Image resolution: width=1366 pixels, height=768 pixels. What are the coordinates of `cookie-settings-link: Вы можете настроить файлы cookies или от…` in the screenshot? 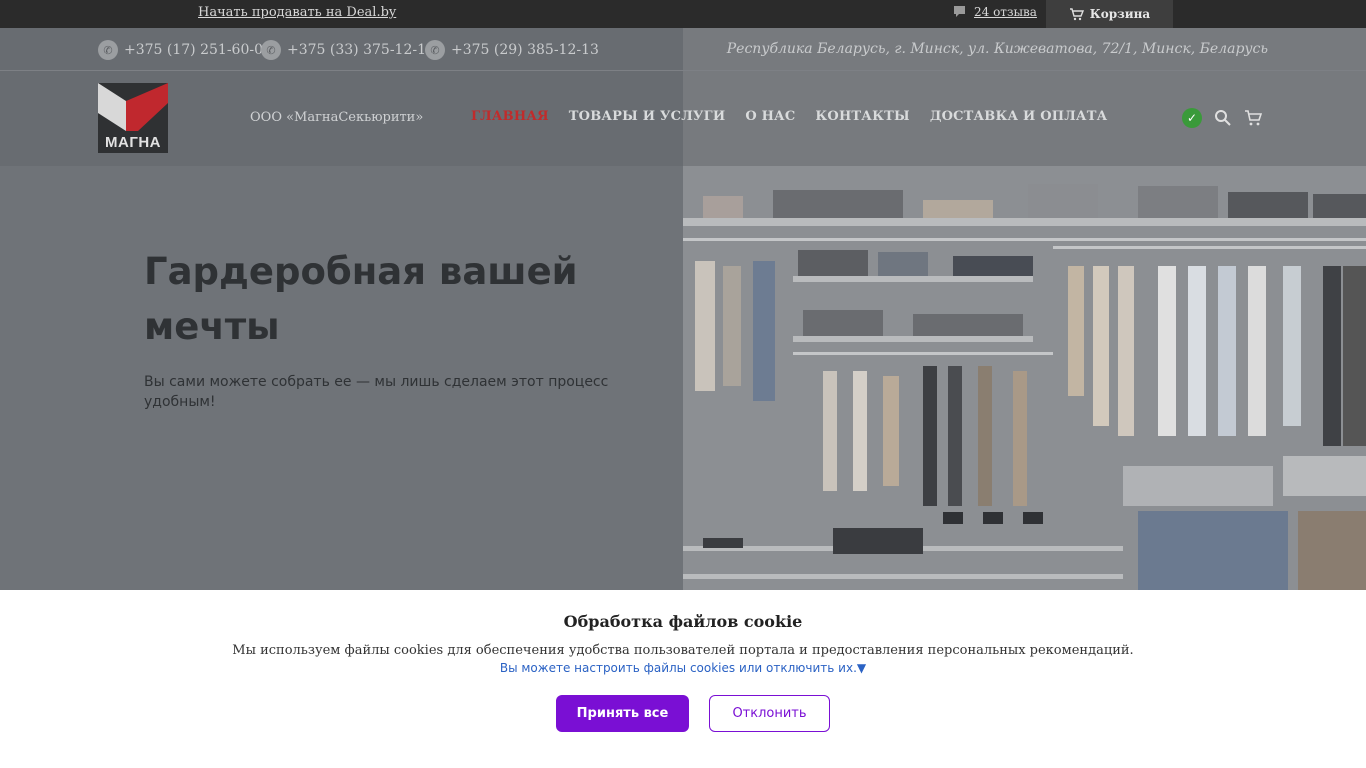 It's located at (683, 668).